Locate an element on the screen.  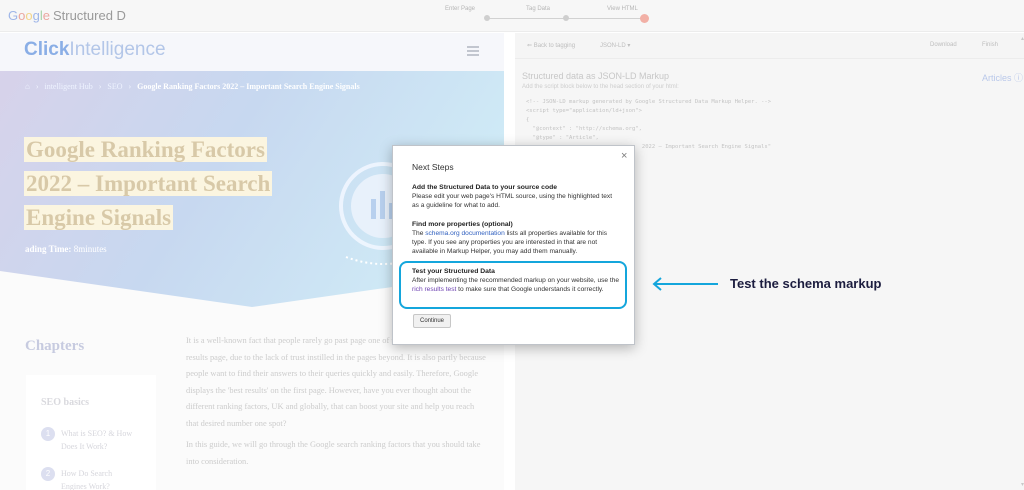
dialog-title: Next Steps is located at coordinates (433, 167).